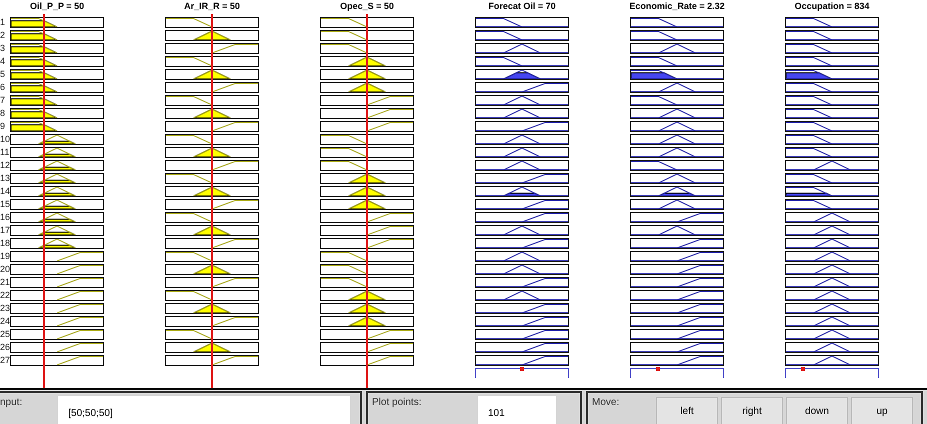  What do you see at coordinates (367, 6) in the screenshot?
I see `variable-title: Opec_S = 50` at bounding box center [367, 6].